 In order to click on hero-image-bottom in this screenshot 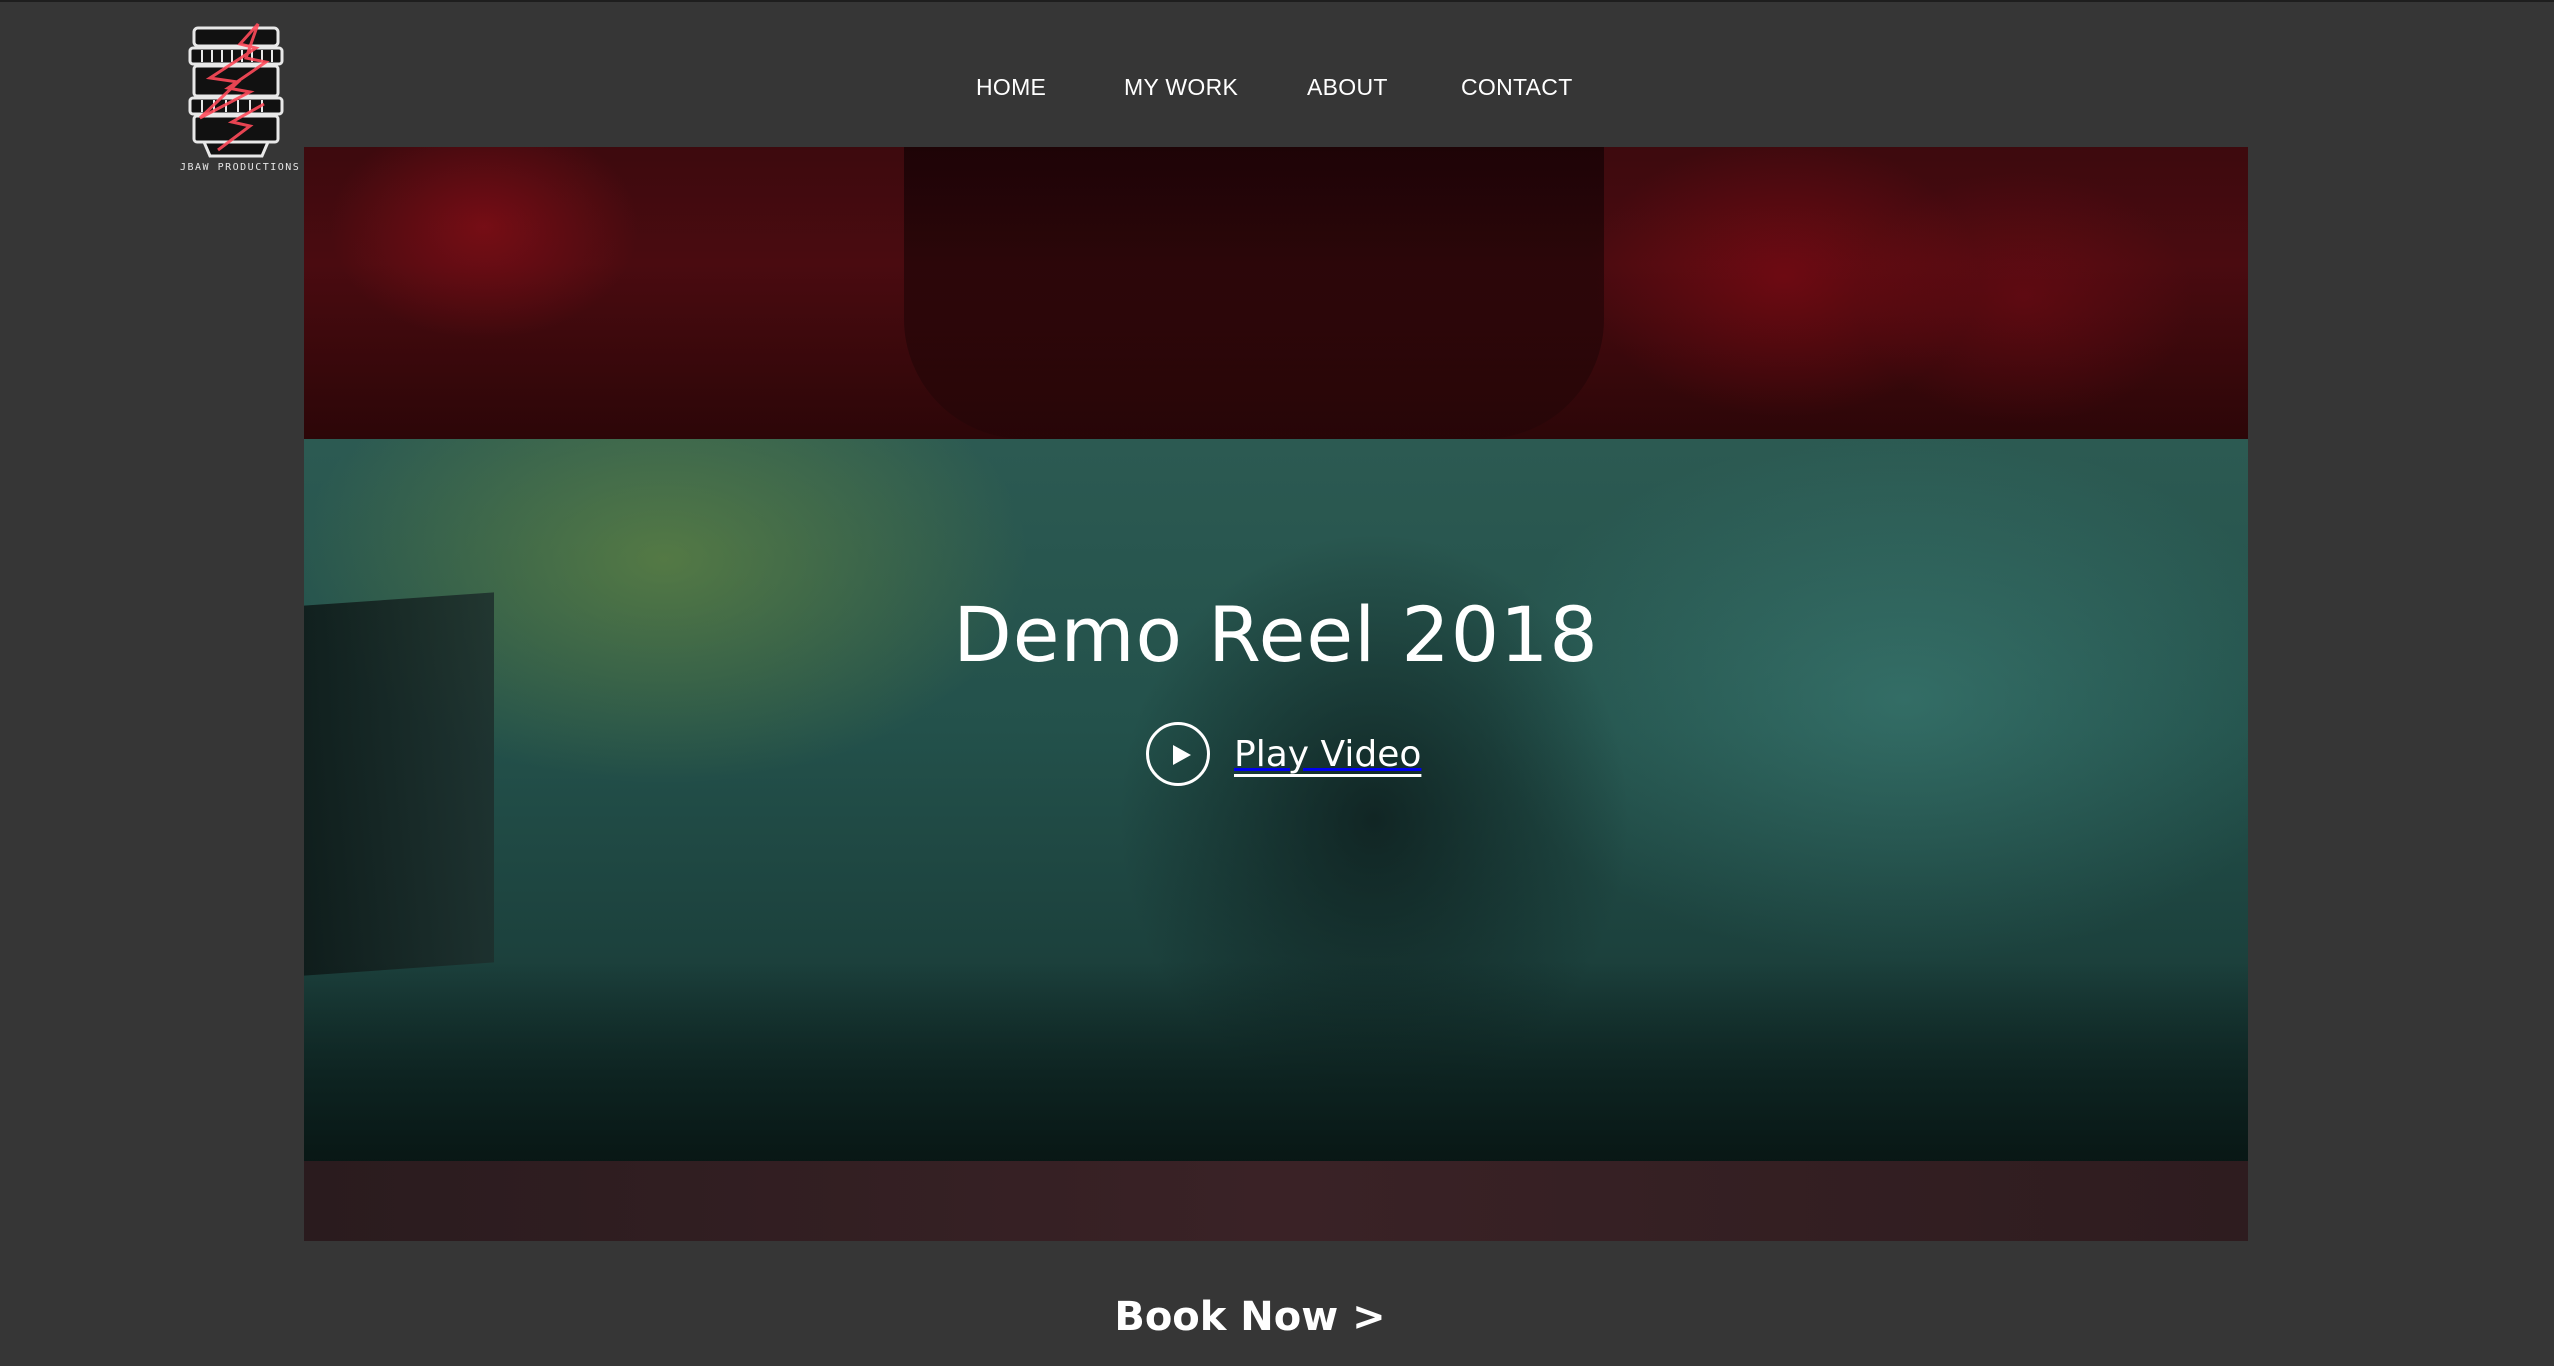, I will do `click(1276, 1201)`.